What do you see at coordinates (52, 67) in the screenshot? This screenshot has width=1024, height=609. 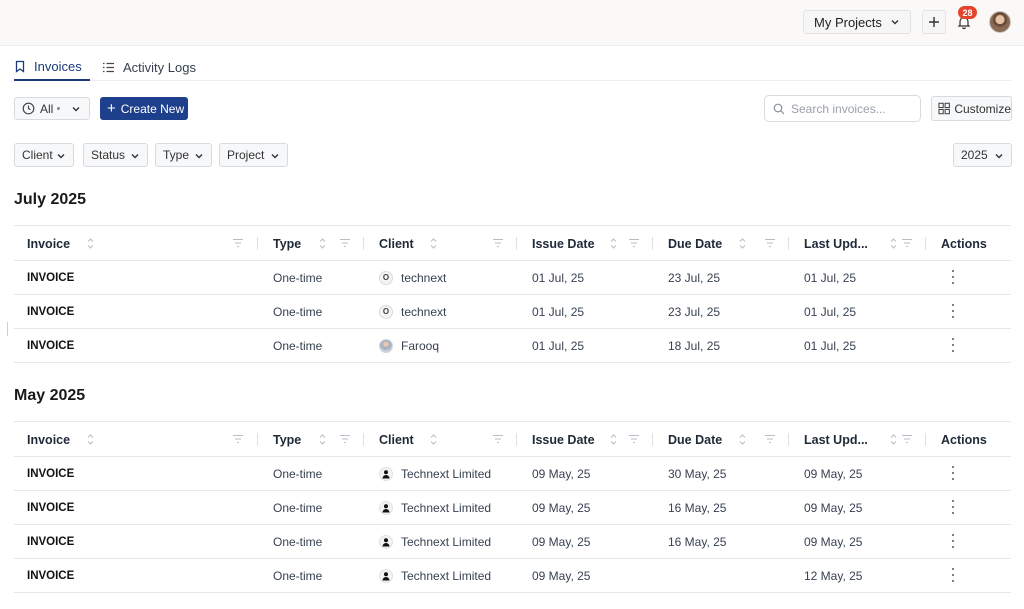 I see `tab-invoices: Invoices` at bounding box center [52, 67].